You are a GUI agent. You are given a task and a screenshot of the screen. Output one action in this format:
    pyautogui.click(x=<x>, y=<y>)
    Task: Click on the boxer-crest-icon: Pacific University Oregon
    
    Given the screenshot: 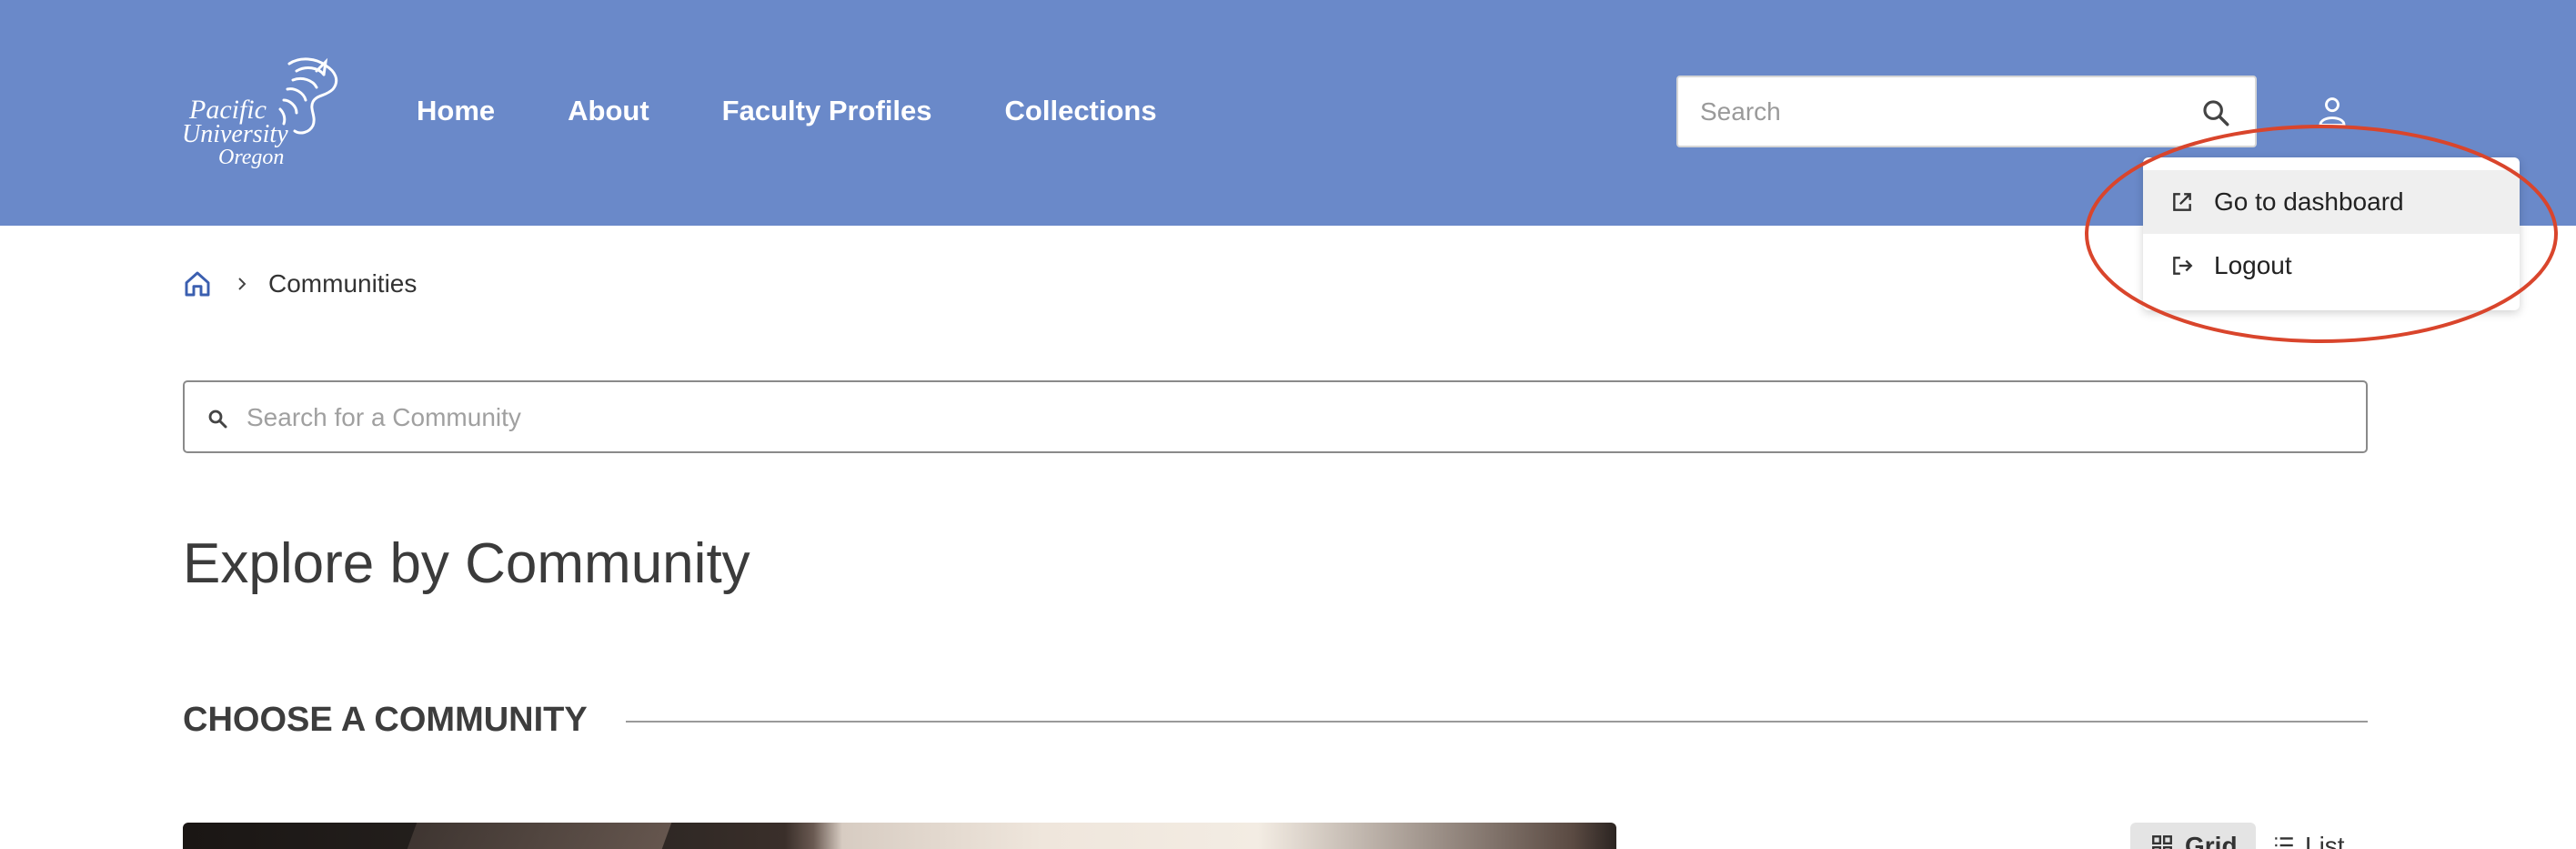 What is the action you would take?
    pyautogui.click(x=260, y=113)
    